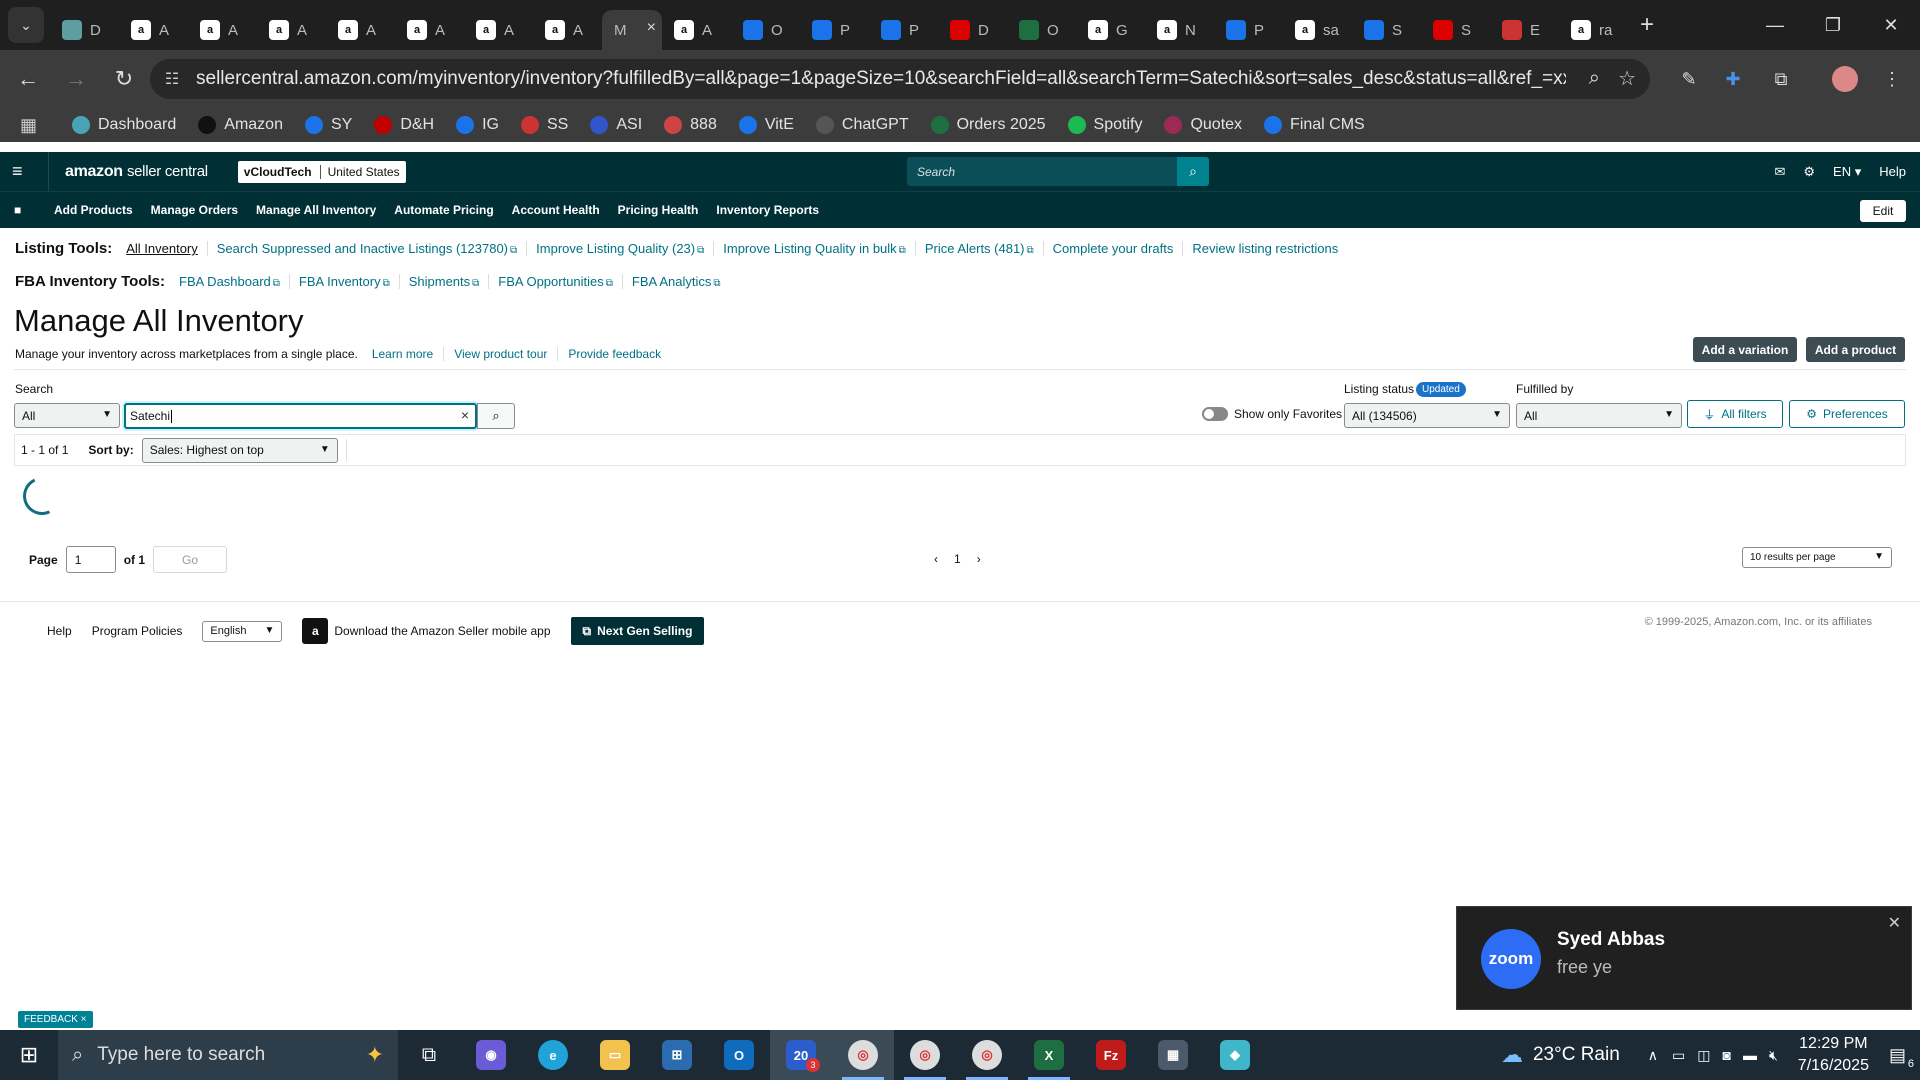 The image size is (1920, 1080). Describe the element at coordinates (429, 1055) in the screenshot. I see `task-view-icon: ⧉` at that location.